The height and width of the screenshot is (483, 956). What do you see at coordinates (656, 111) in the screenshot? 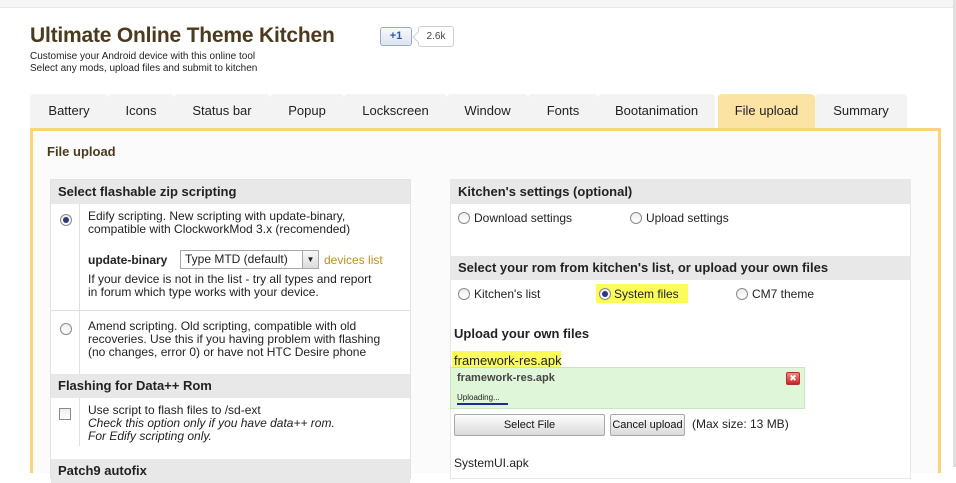
I see `tab-bootanimation: Bootanimation` at bounding box center [656, 111].